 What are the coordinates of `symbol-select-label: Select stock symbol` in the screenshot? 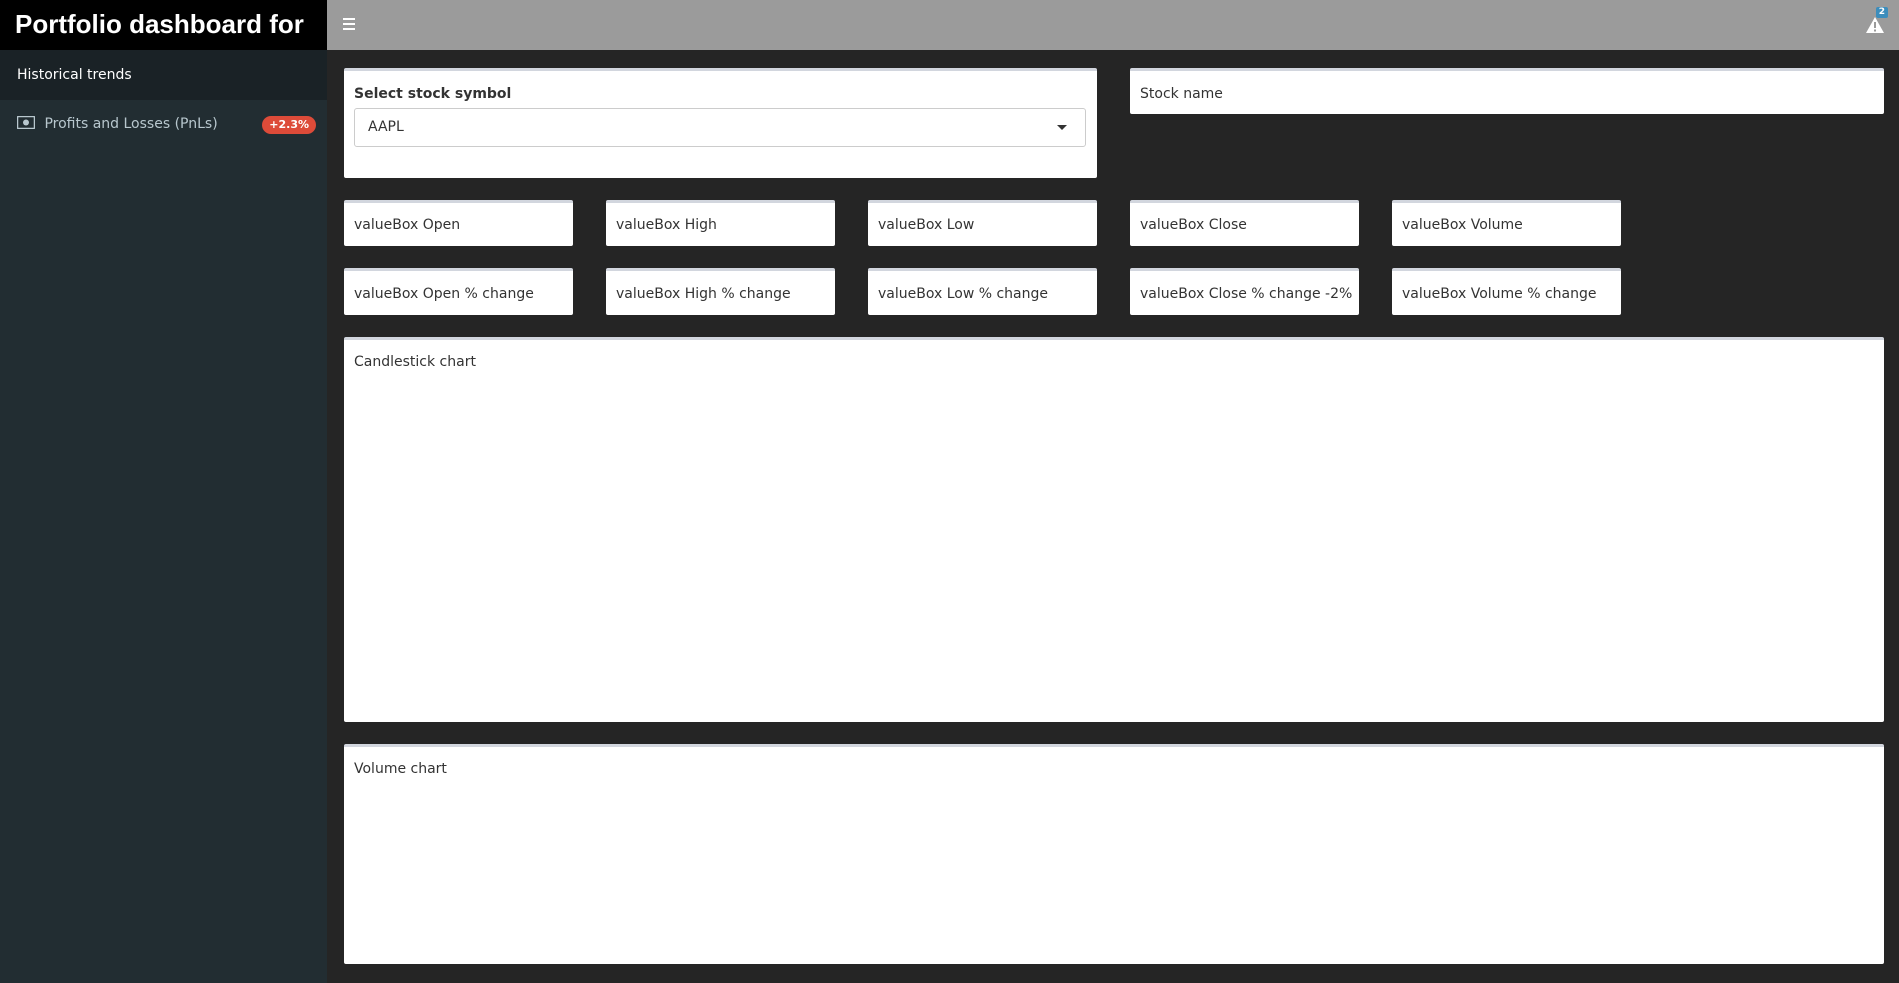 It's located at (433, 94).